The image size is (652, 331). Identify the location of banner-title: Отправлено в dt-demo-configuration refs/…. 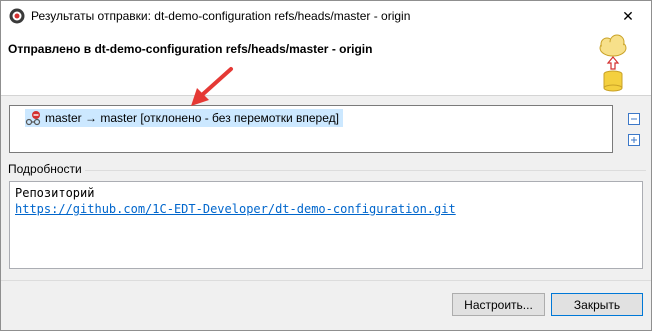
(190, 49).